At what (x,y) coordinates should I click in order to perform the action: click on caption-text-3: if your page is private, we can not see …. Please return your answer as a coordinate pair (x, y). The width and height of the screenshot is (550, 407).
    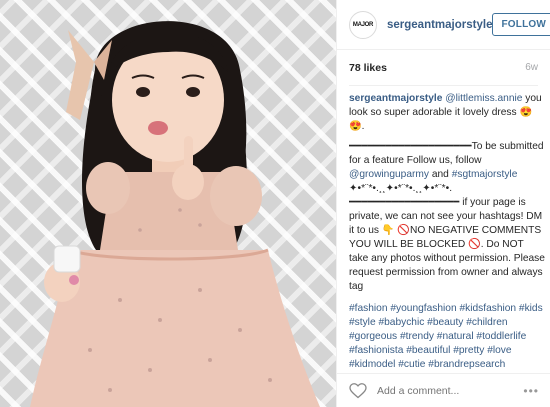
    Looking at the image, I should click on (447, 244).